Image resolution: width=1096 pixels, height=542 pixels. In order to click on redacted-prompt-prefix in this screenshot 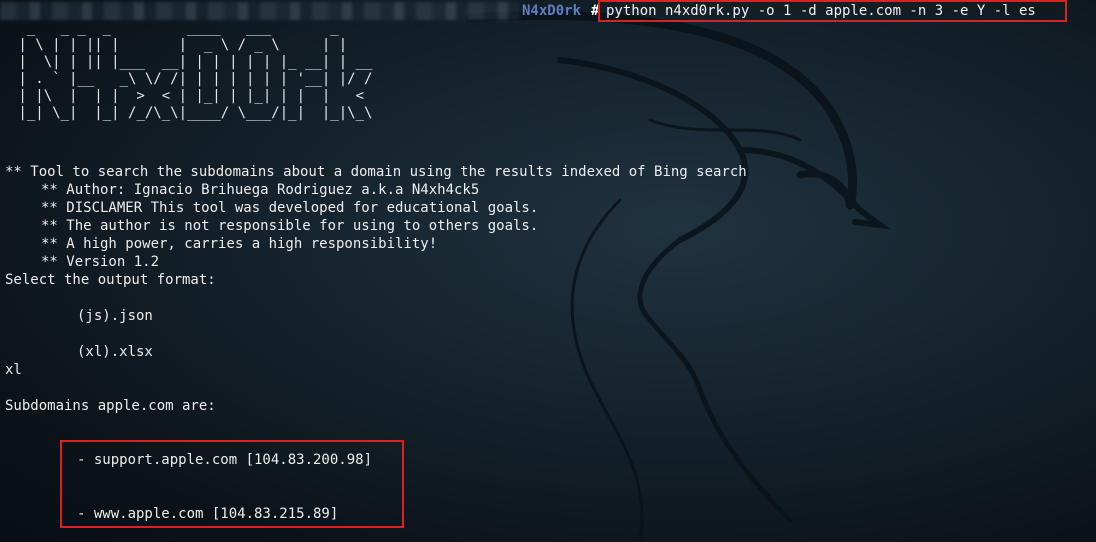, I will do `click(260, 11)`.